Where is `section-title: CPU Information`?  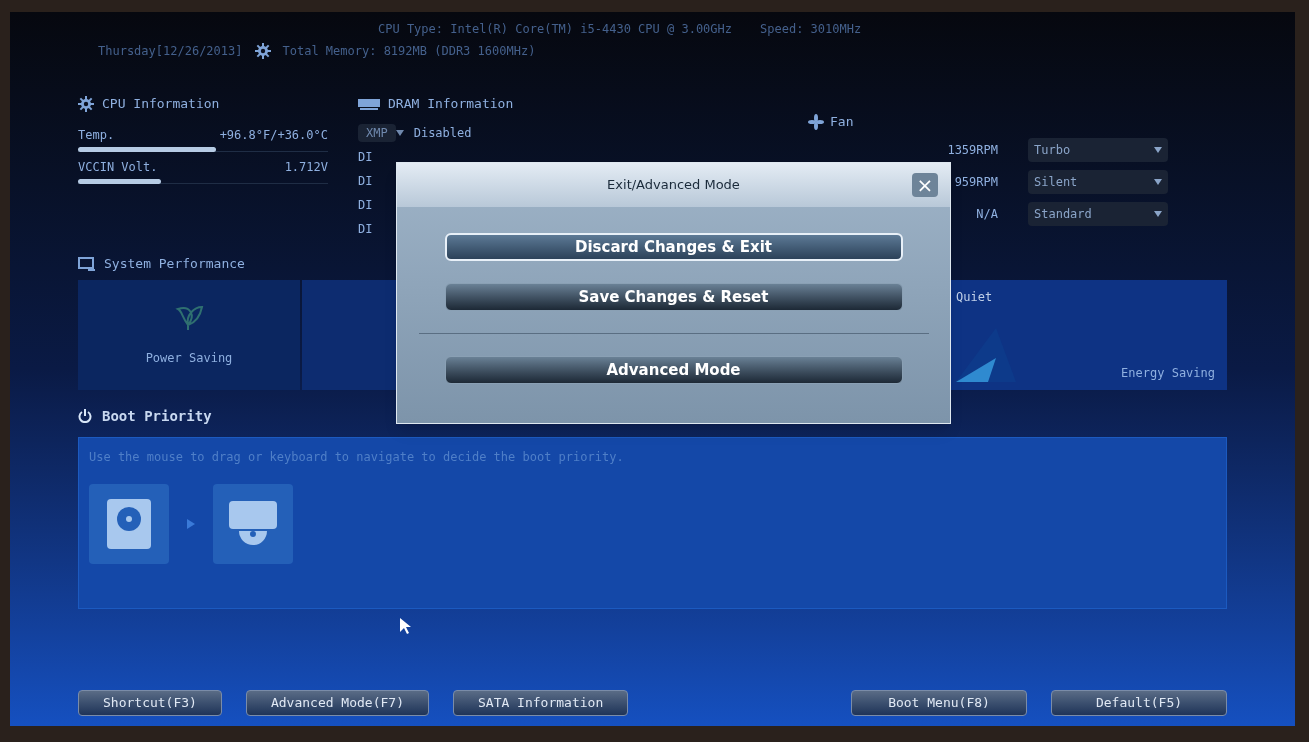 section-title: CPU Information is located at coordinates (161, 104).